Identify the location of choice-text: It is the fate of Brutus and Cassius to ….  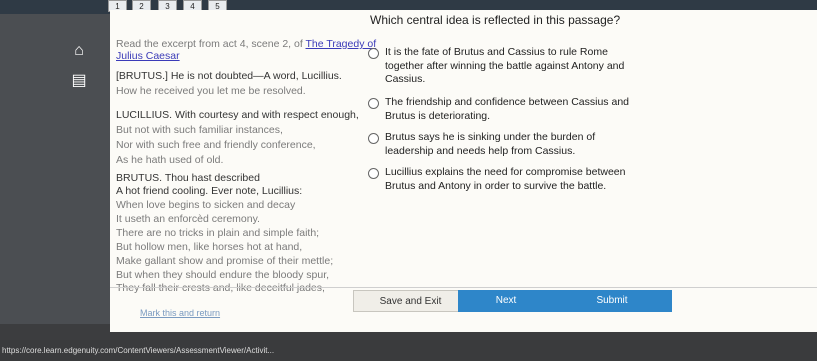
(505, 65).